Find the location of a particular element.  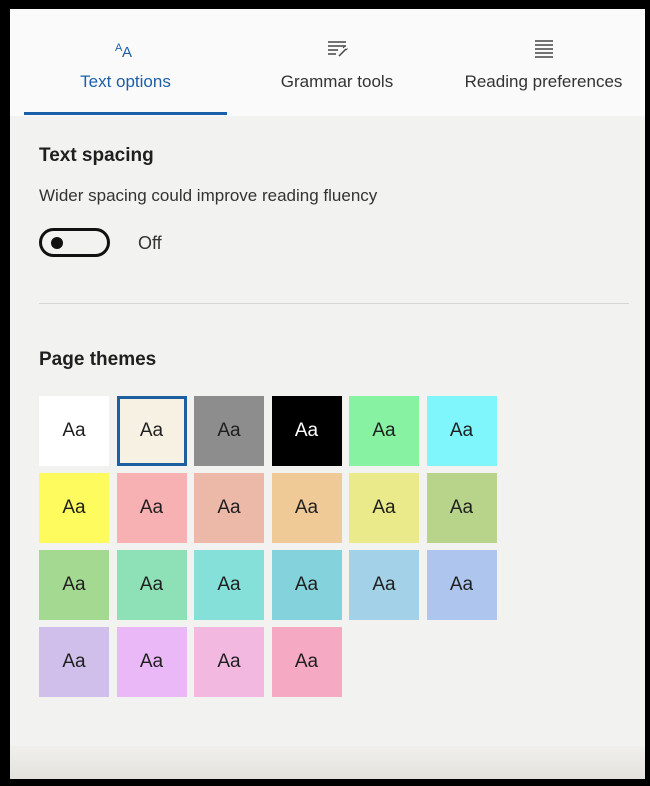

section-divider is located at coordinates (334, 303).